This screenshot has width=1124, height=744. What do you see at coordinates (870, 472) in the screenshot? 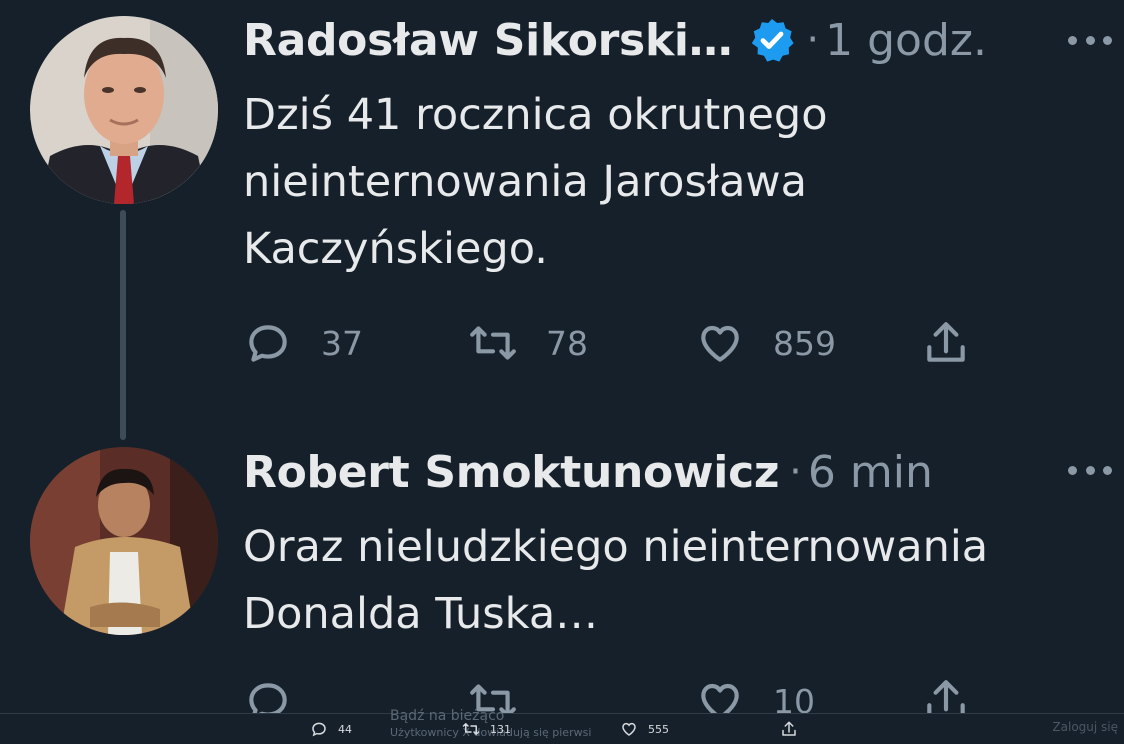
I see `tweet-time: 6 min` at bounding box center [870, 472].